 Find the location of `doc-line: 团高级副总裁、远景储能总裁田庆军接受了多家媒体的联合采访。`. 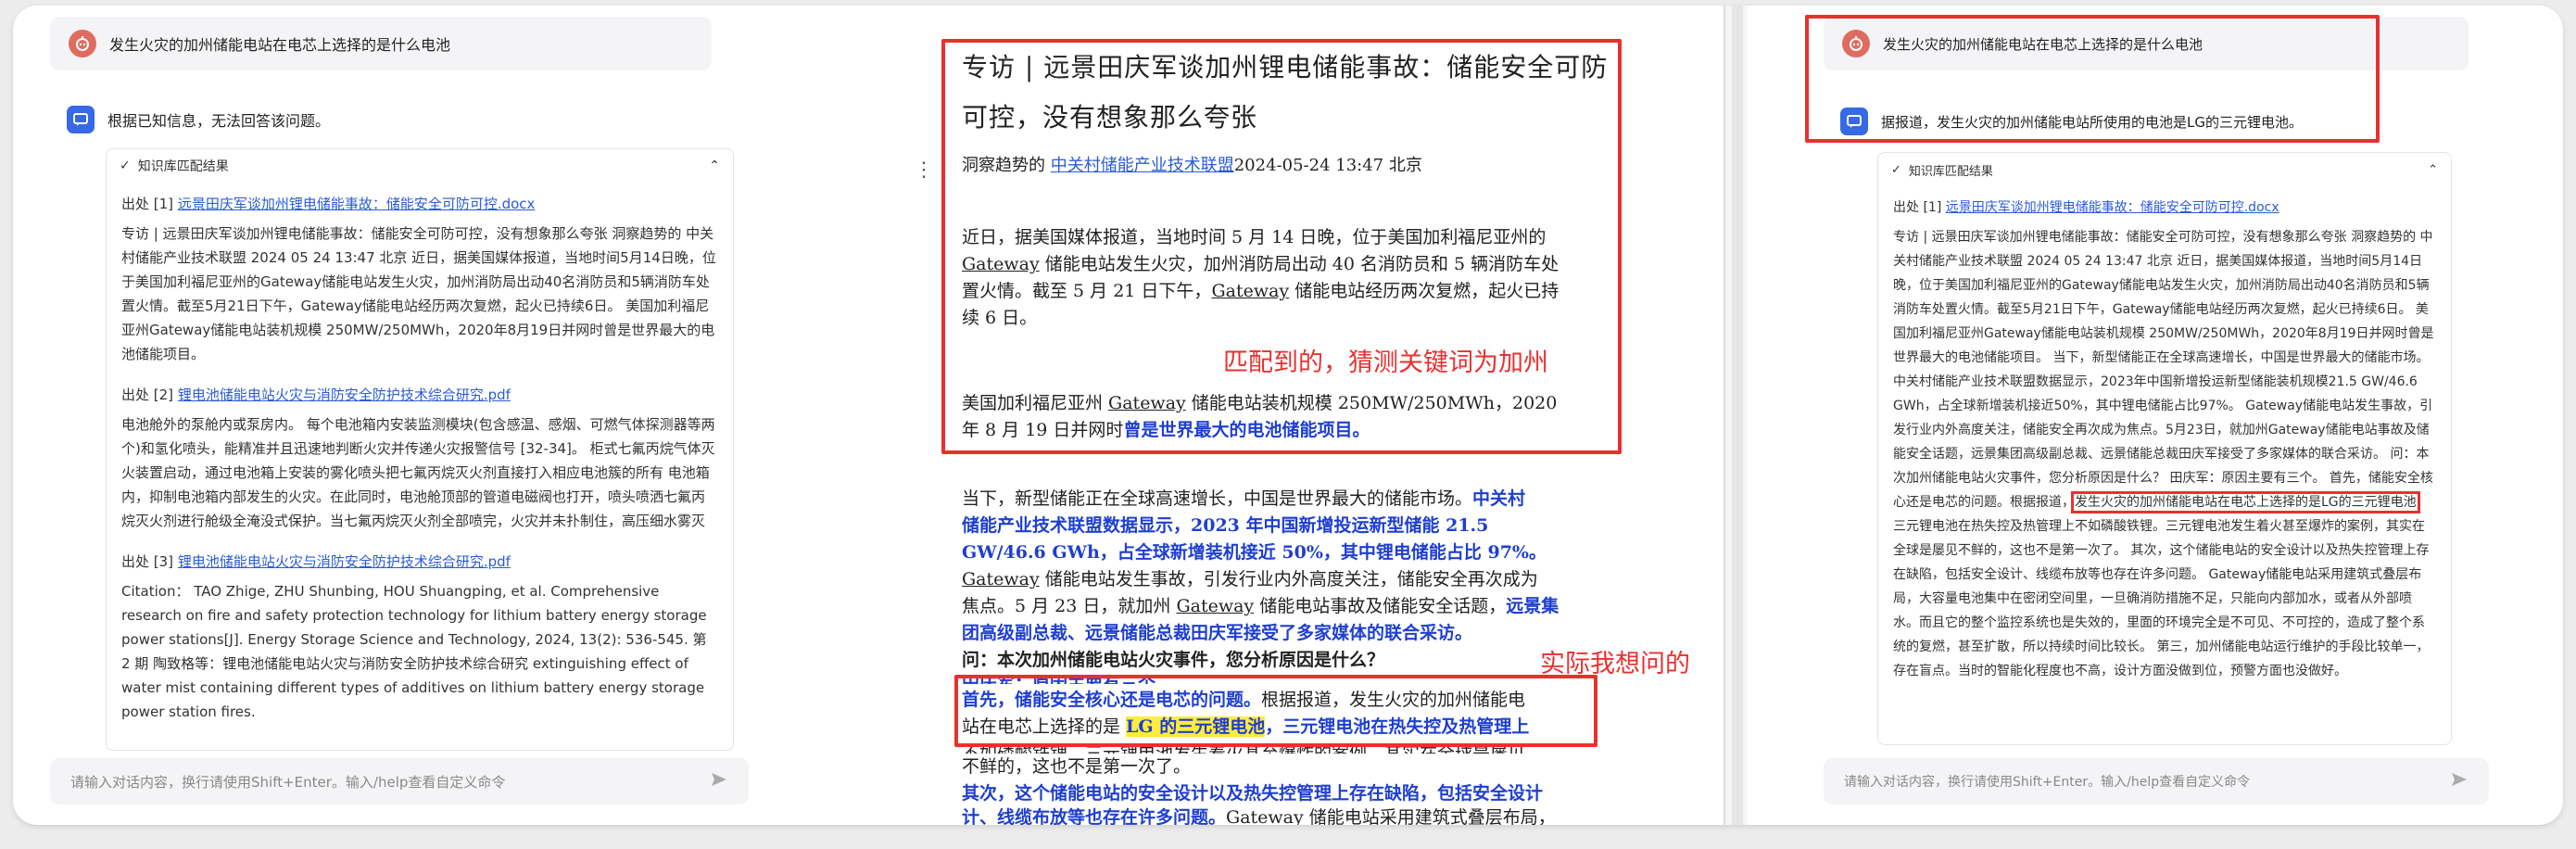

doc-line: 团高级副总裁、远景储能总裁田庆军接受了多家媒体的联合采访。 is located at coordinates (1217, 633).